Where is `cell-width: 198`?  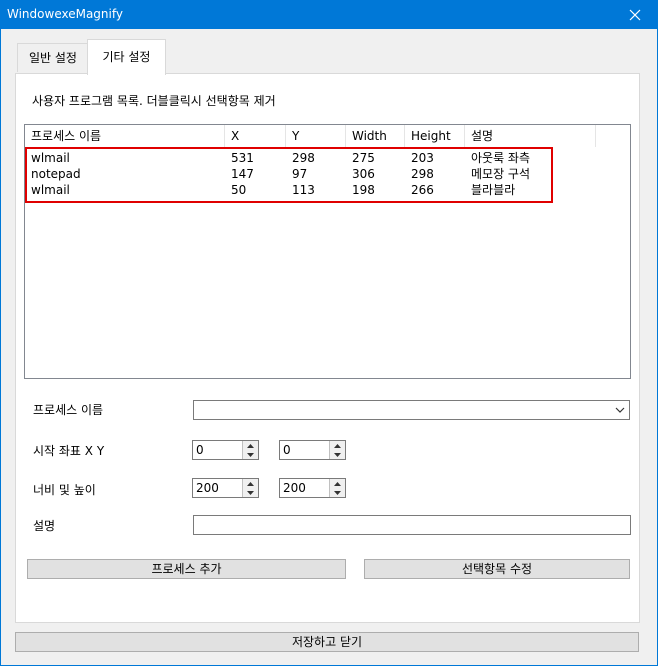
cell-width: 198 is located at coordinates (363, 190).